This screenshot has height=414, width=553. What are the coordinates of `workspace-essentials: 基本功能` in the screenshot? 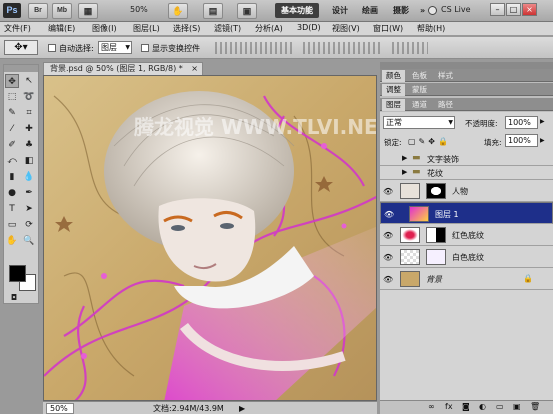 It's located at (297, 10).